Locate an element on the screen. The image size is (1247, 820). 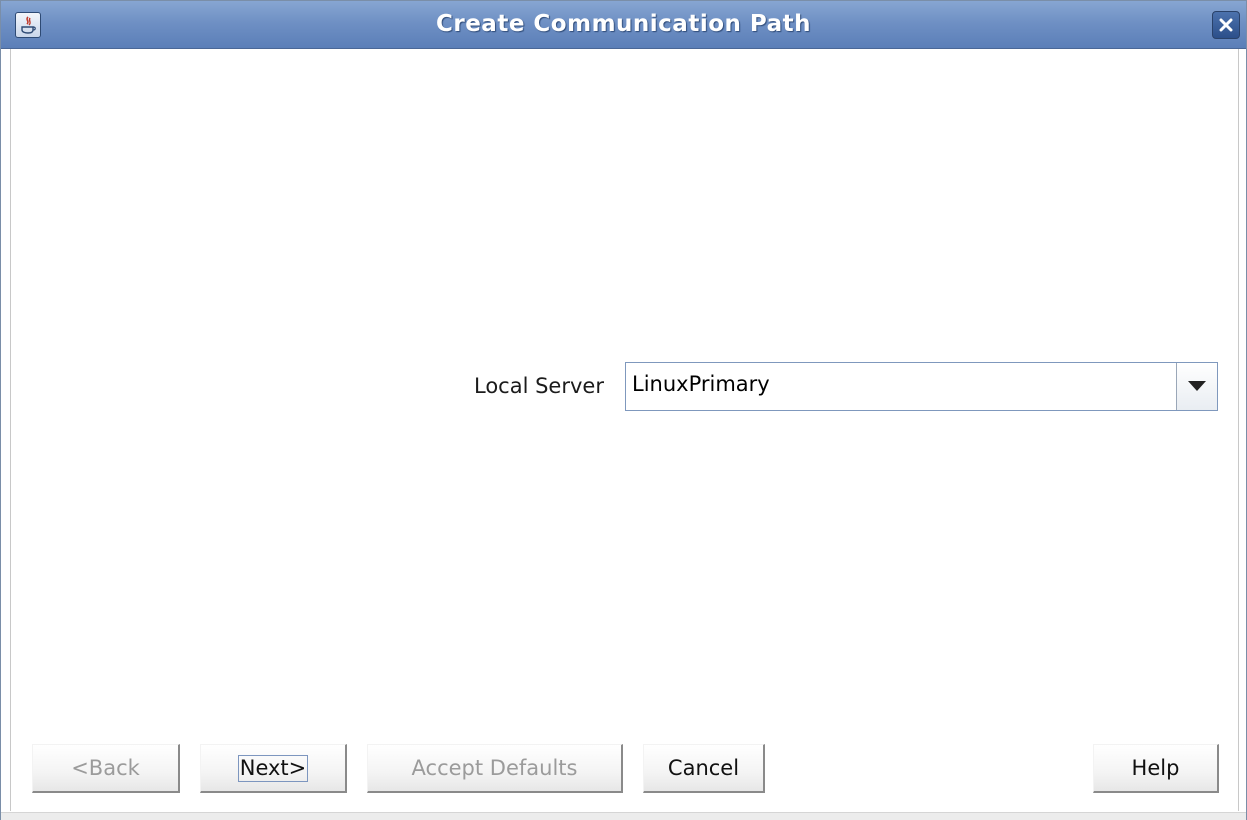
bottom-border is located at coordinates (623, 816).